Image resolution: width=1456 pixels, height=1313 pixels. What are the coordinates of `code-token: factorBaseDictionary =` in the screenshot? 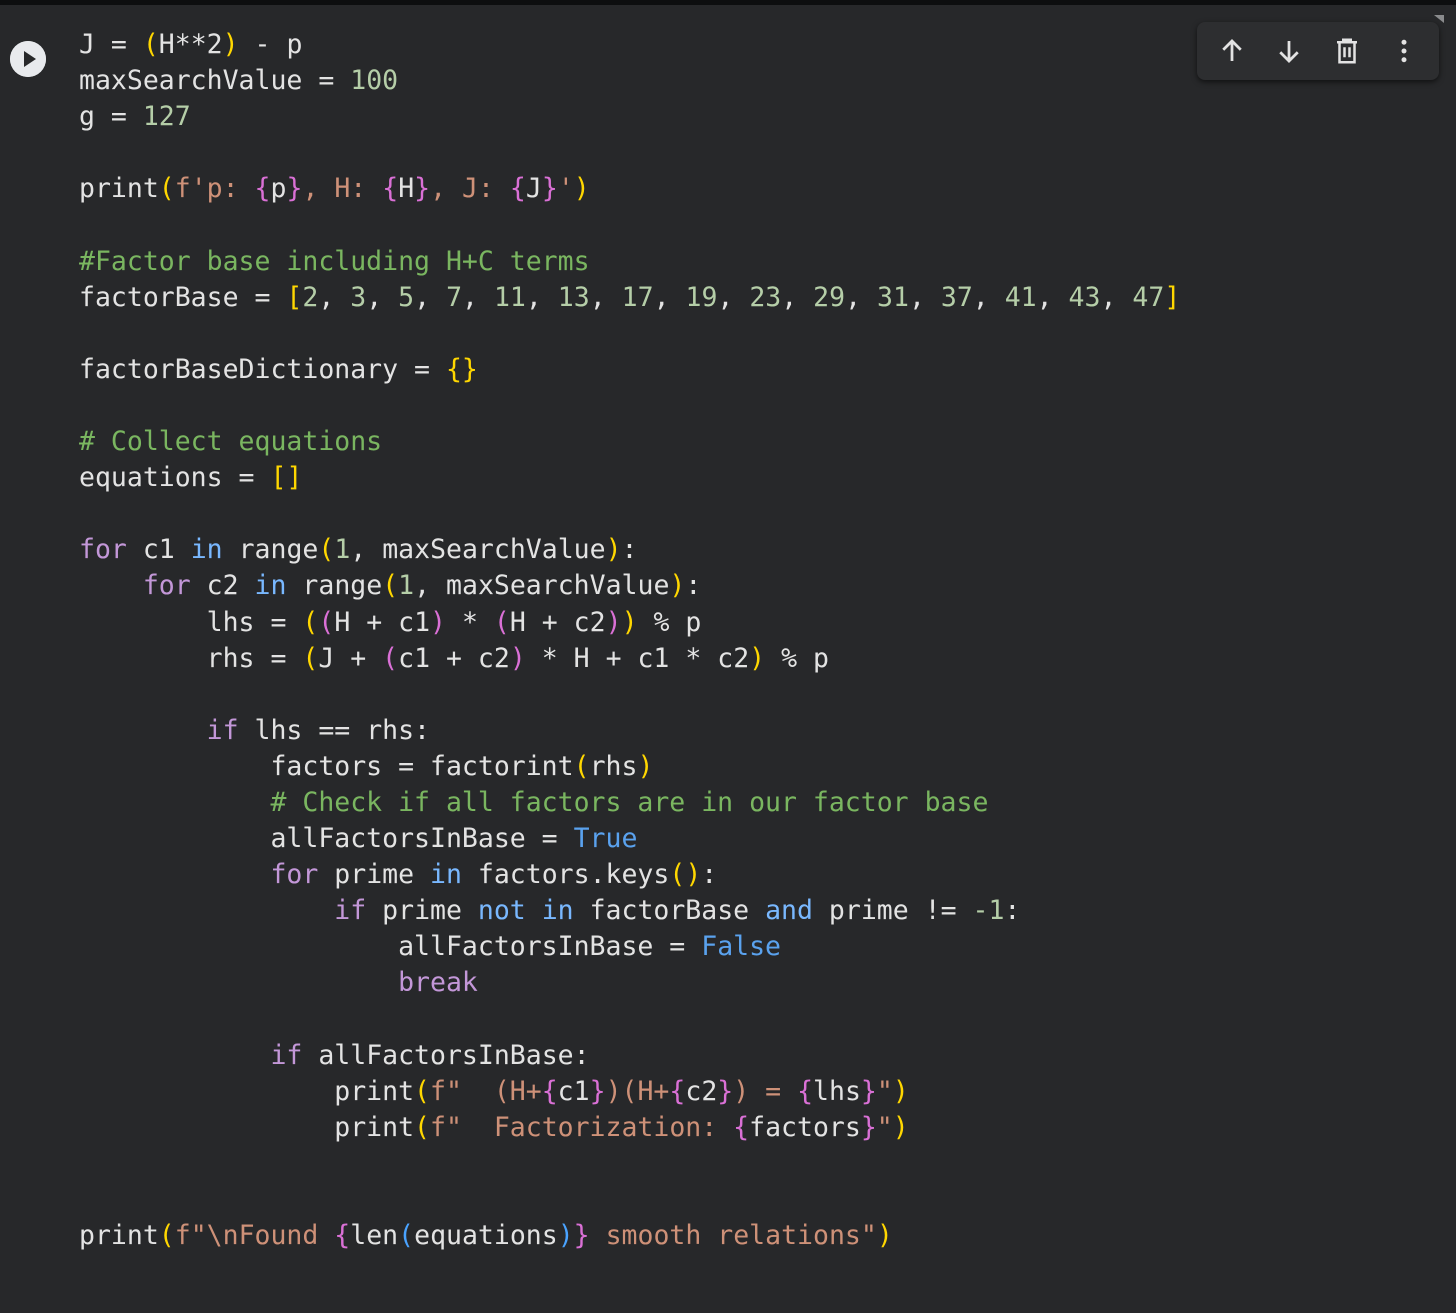 It's located at (262, 369).